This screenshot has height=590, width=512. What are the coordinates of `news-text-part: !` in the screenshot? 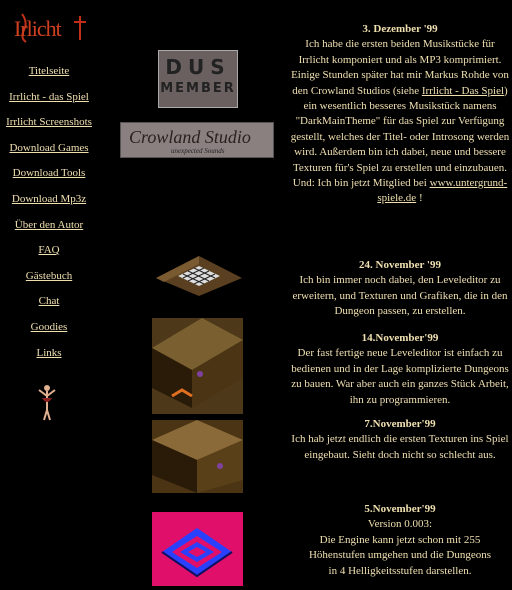 It's located at (419, 198).